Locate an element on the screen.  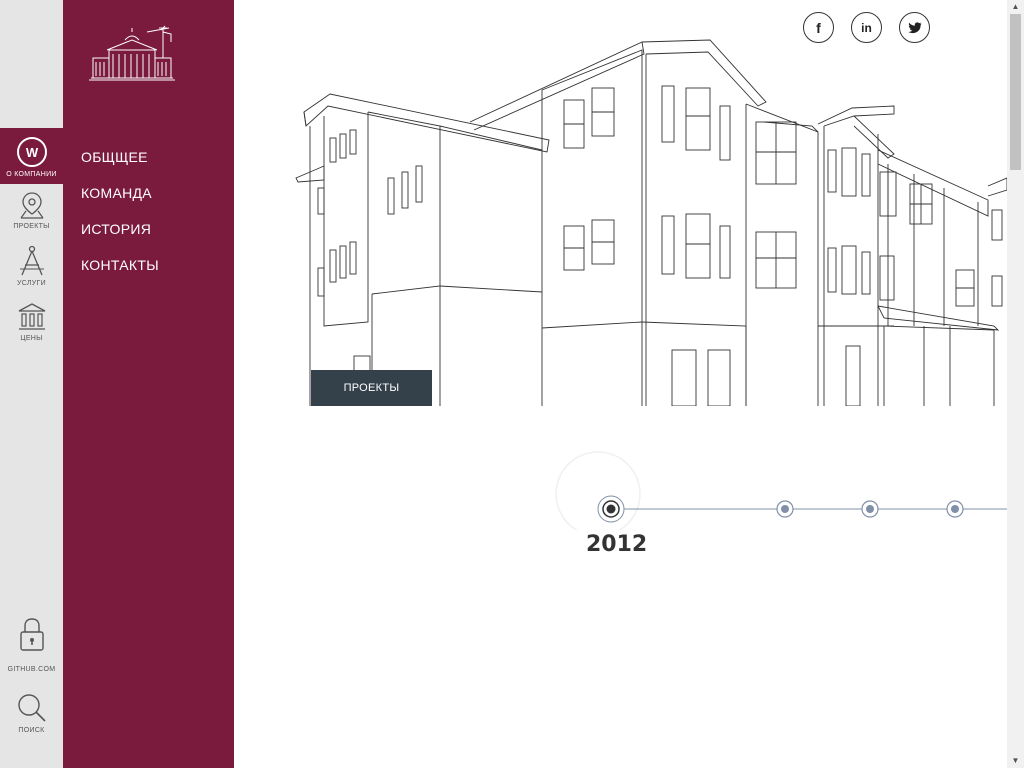
compass-tool-icon is located at coordinates (31, 260).